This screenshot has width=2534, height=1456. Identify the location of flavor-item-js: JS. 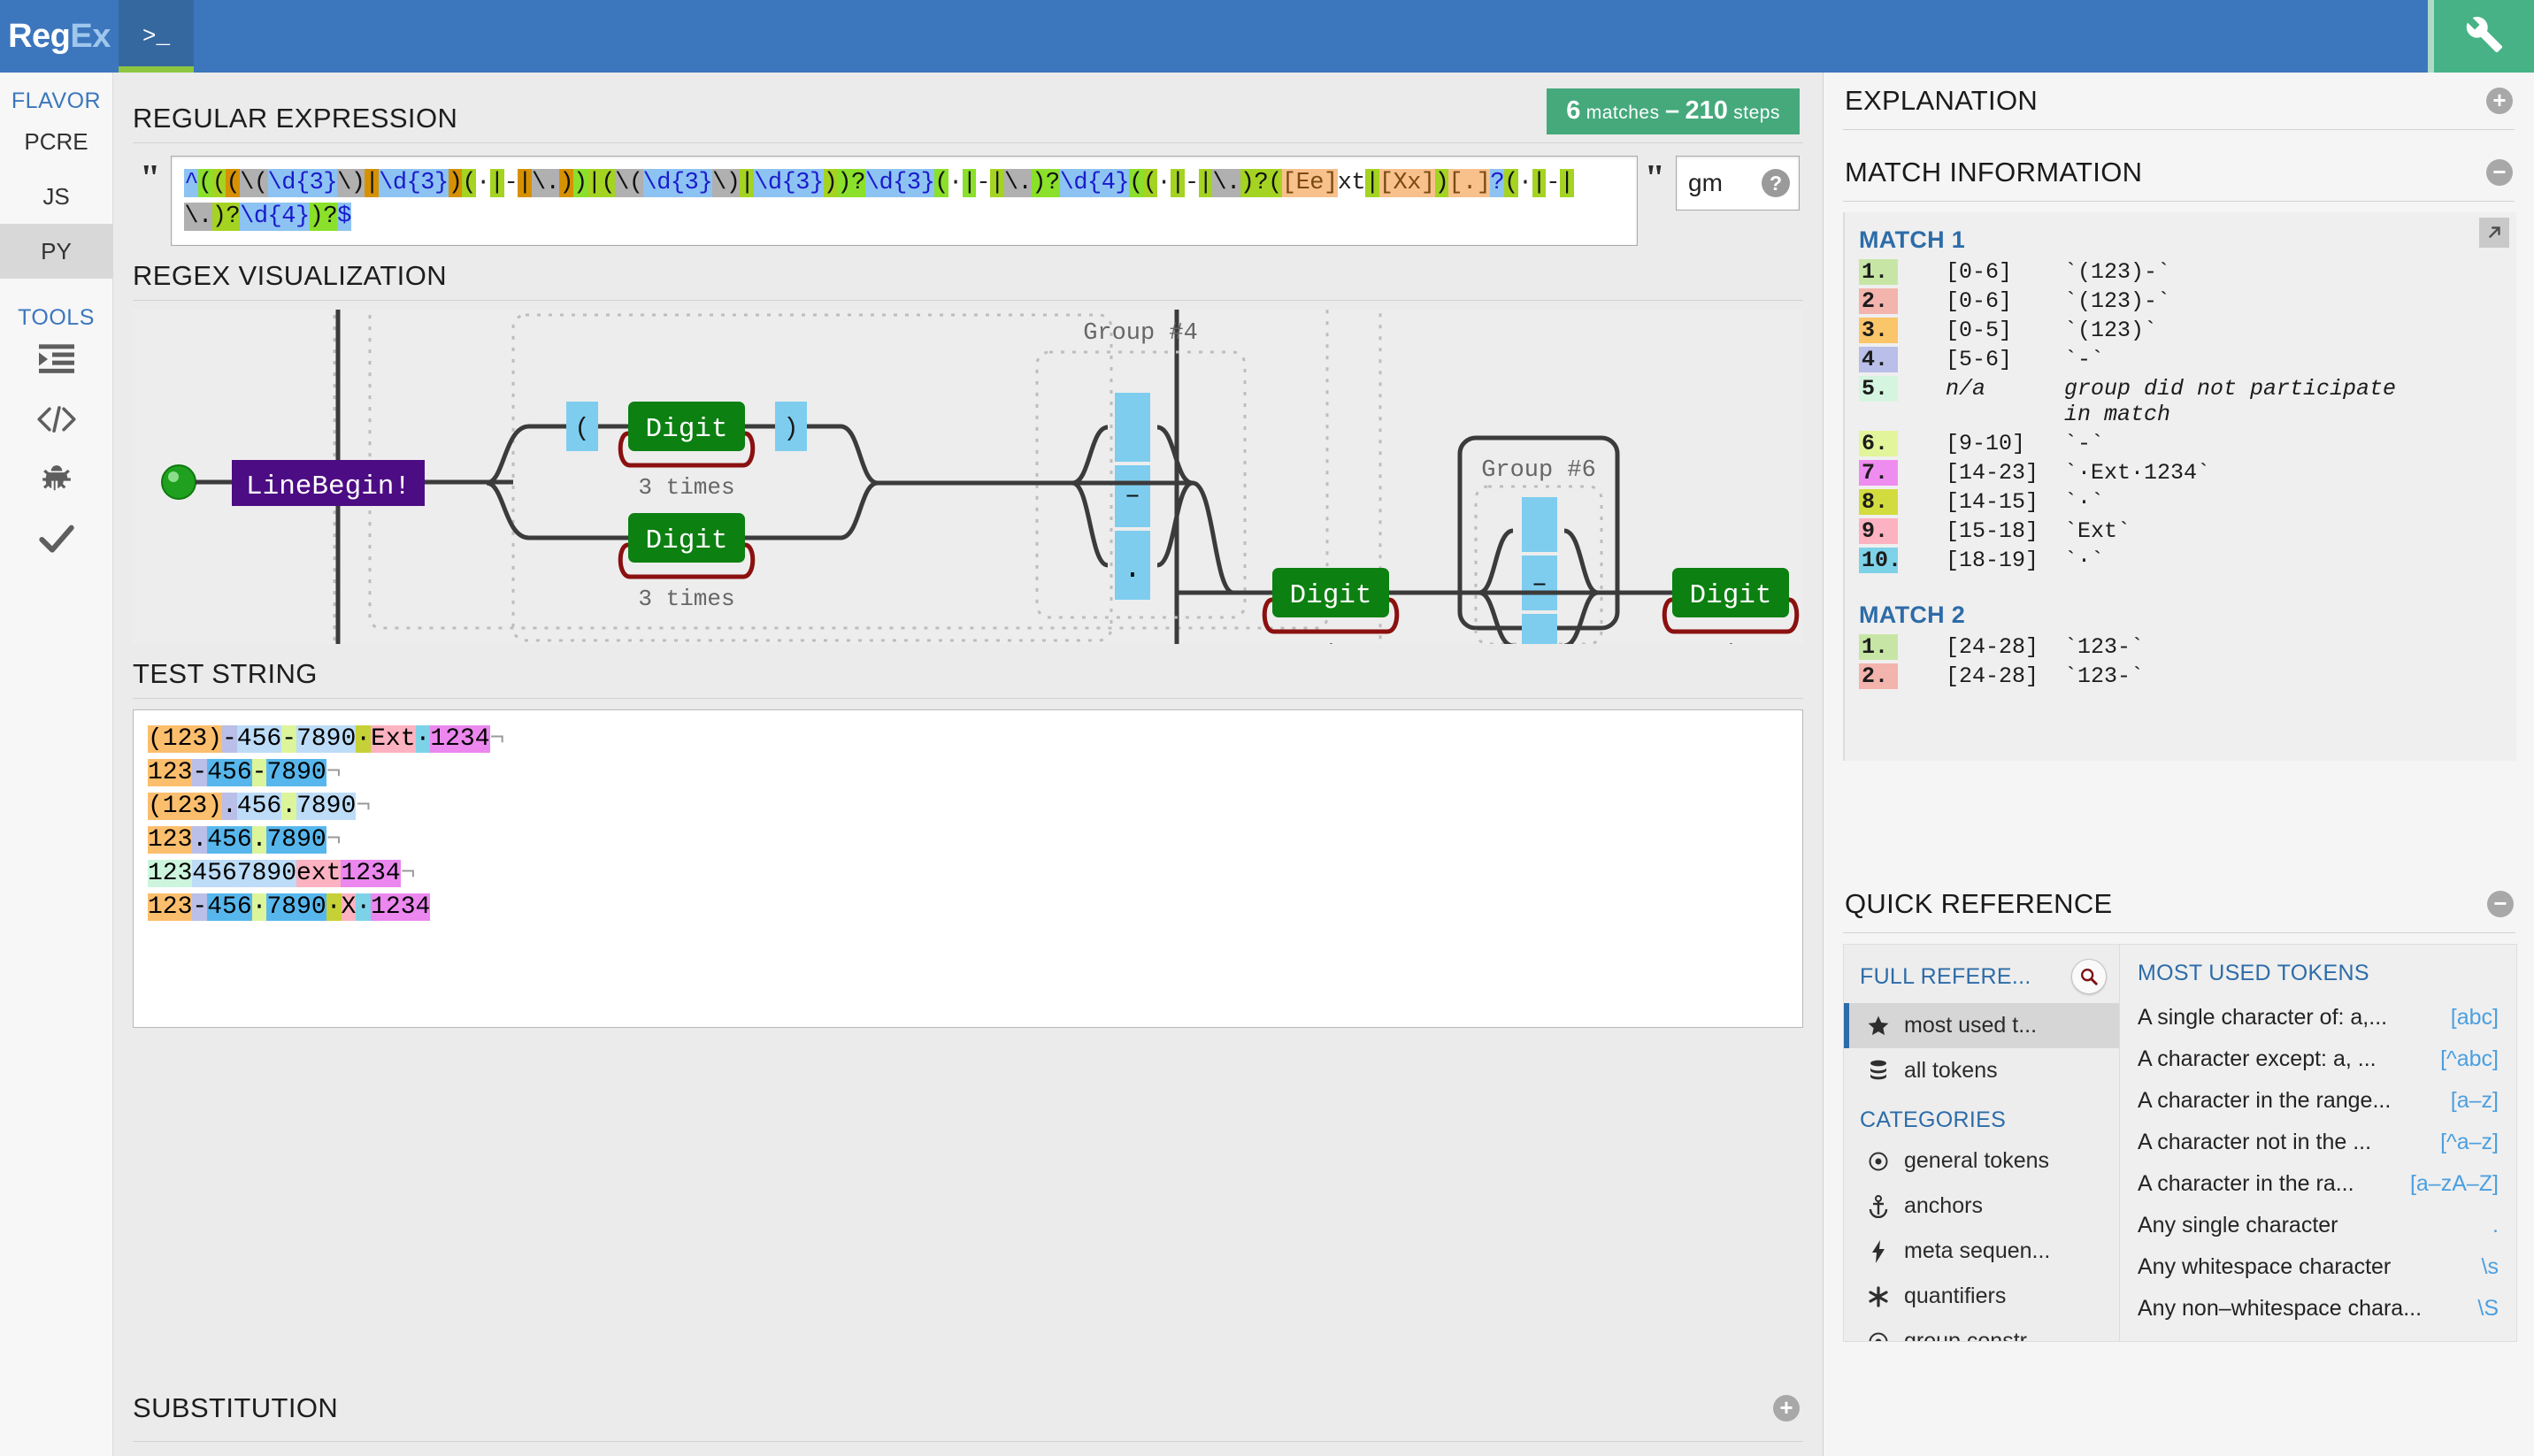
(56, 196).